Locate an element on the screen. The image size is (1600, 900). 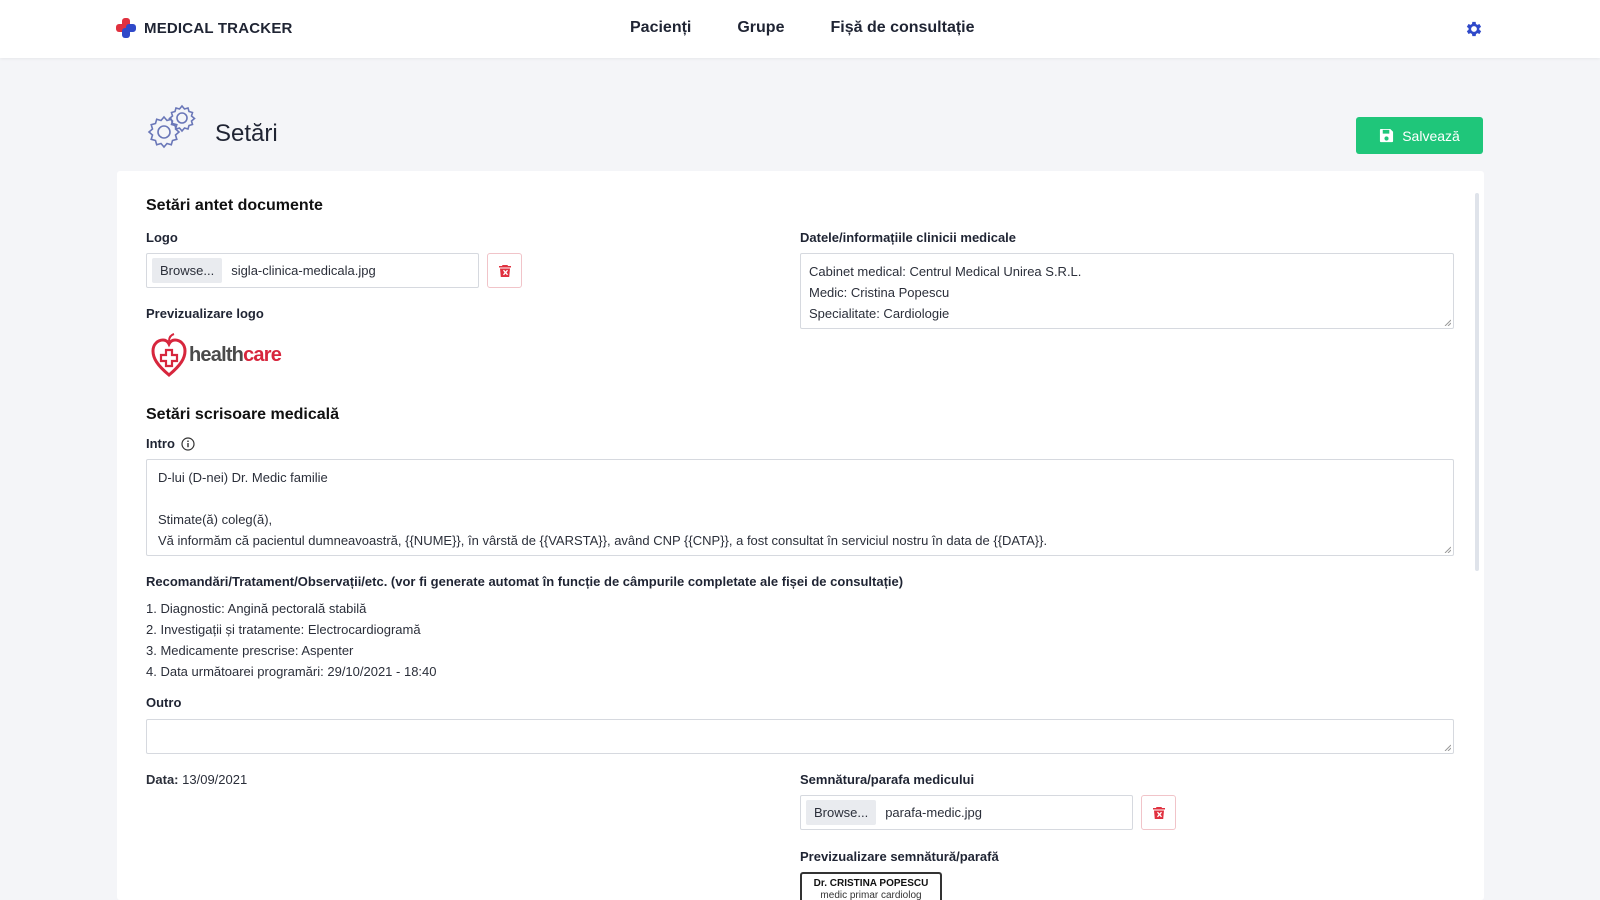
clinic-info-label: Datele/informațiile clinicii medicale is located at coordinates (908, 237).